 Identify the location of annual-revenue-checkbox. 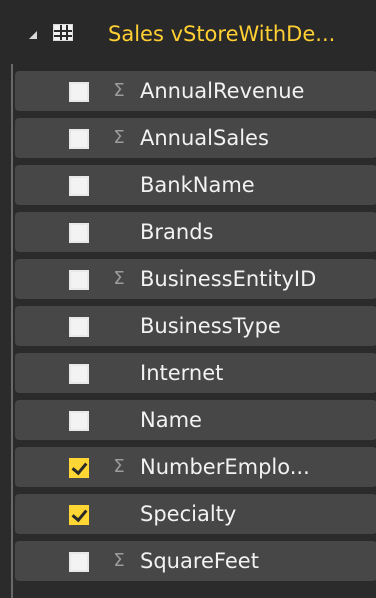
(79, 92).